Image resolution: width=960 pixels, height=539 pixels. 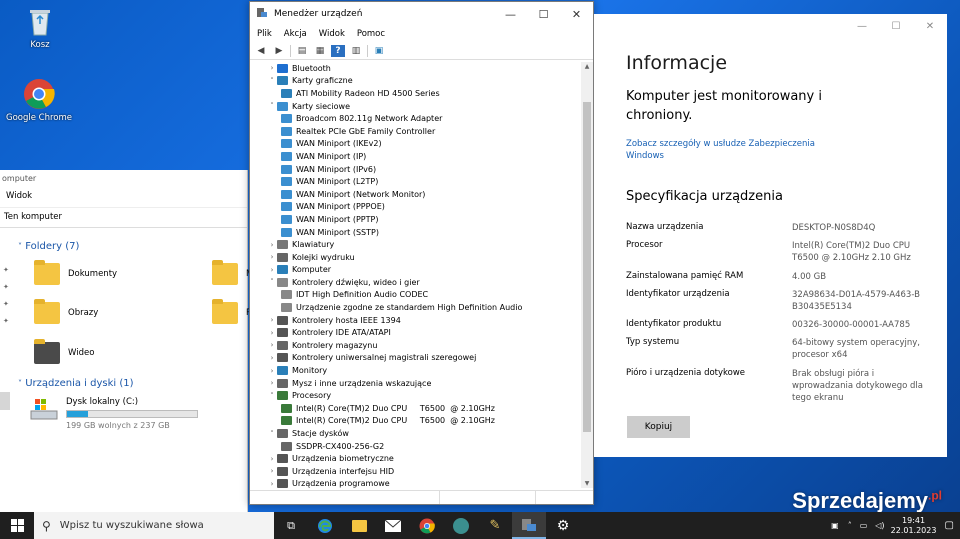 What do you see at coordinates (427, 525) in the screenshot?
I see `taskbar-chrome` at bounding box center [427, 525].